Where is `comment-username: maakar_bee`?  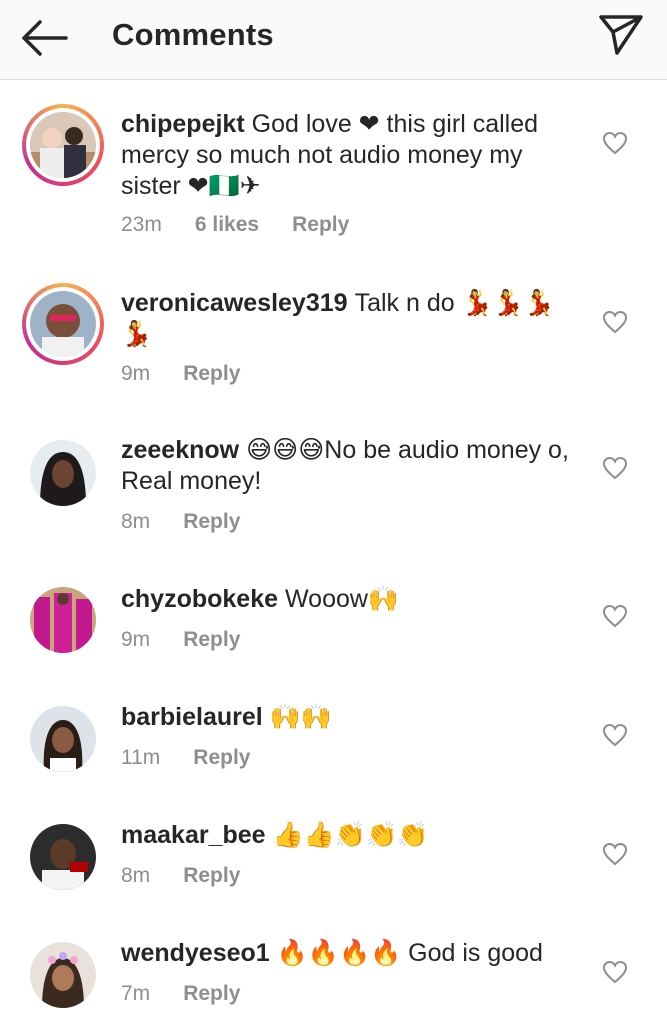 comment-username: maakar_bee is located at coordinates (193, 835).